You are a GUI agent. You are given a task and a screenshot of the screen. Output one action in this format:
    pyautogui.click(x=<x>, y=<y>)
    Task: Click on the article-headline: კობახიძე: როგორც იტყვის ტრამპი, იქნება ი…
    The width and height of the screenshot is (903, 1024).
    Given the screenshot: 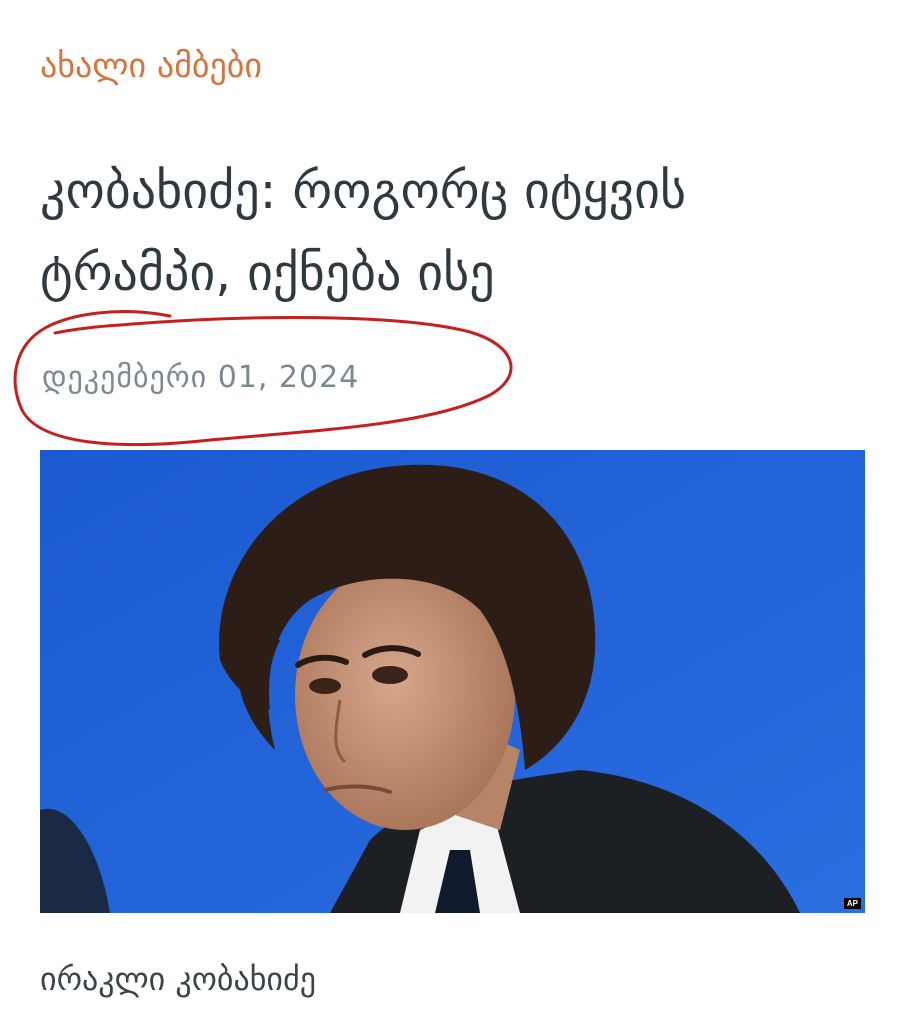 What is the action you would take?
    pyautogui.click(x=450, y=232)
    